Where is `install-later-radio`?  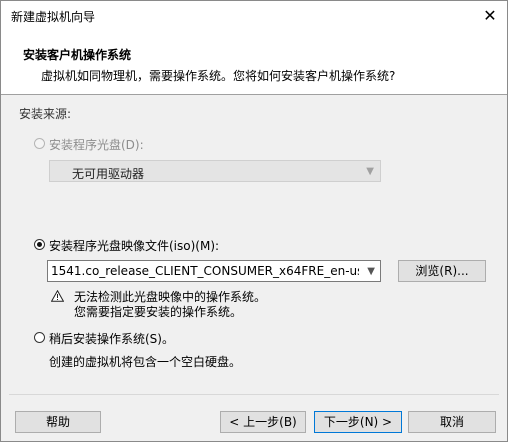 install-later-radio is located at coordinates (39, 337).